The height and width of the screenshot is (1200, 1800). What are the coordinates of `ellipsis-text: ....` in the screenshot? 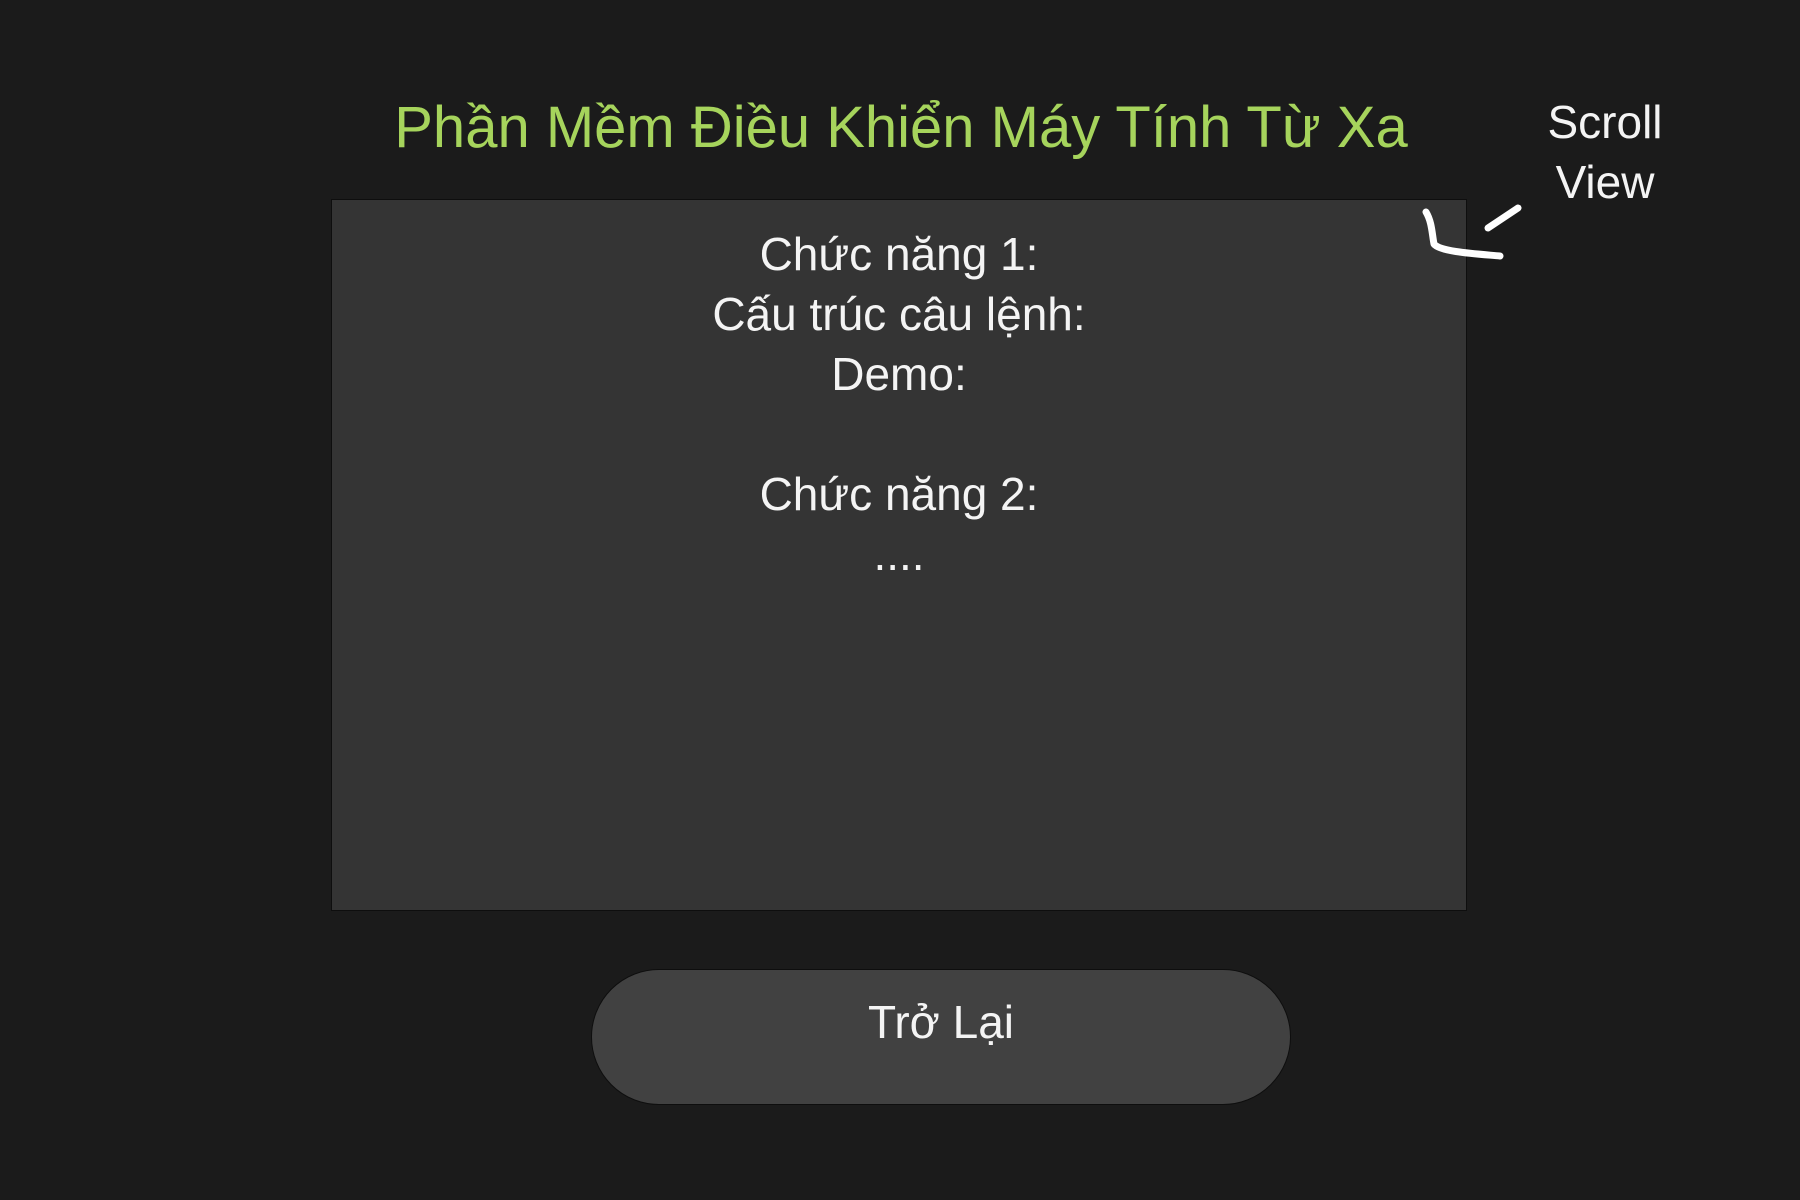 It's located at (899, 554).